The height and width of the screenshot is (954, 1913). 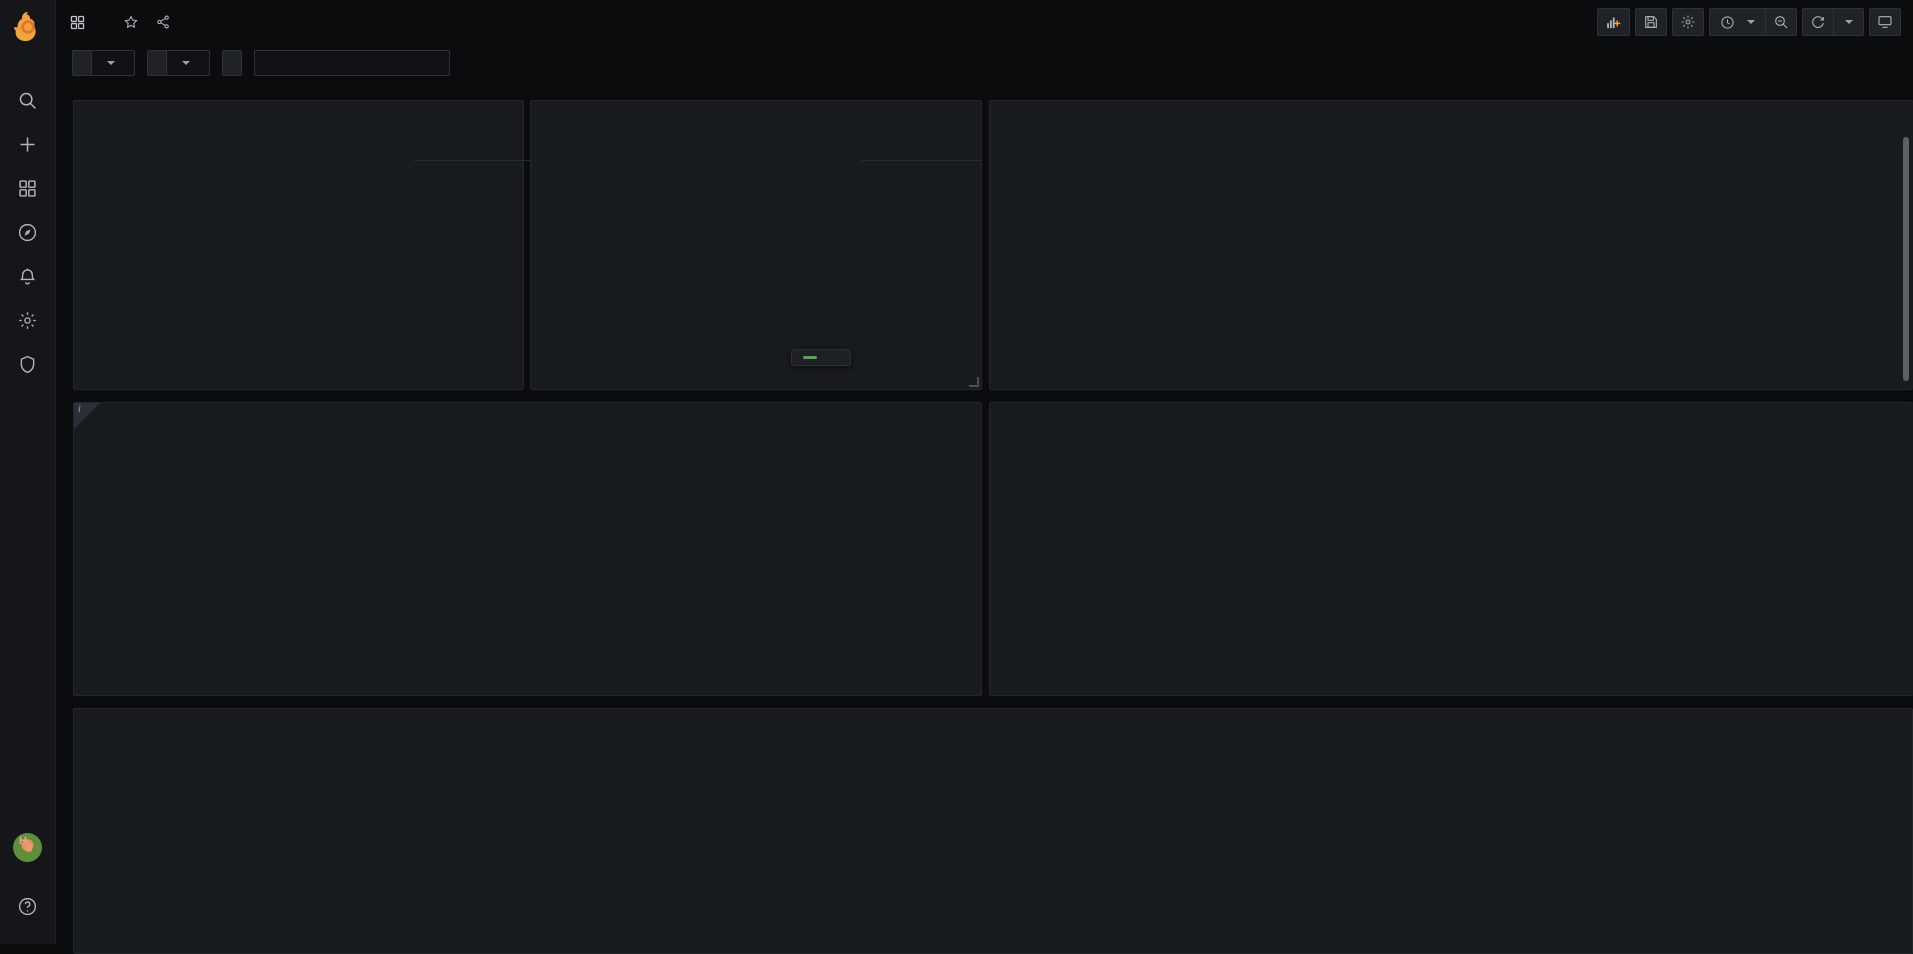 What do you see at coordinates (1781, 22) in the screenshot?
I see `zoom-out-icon` at bounding box center [1781, 22].